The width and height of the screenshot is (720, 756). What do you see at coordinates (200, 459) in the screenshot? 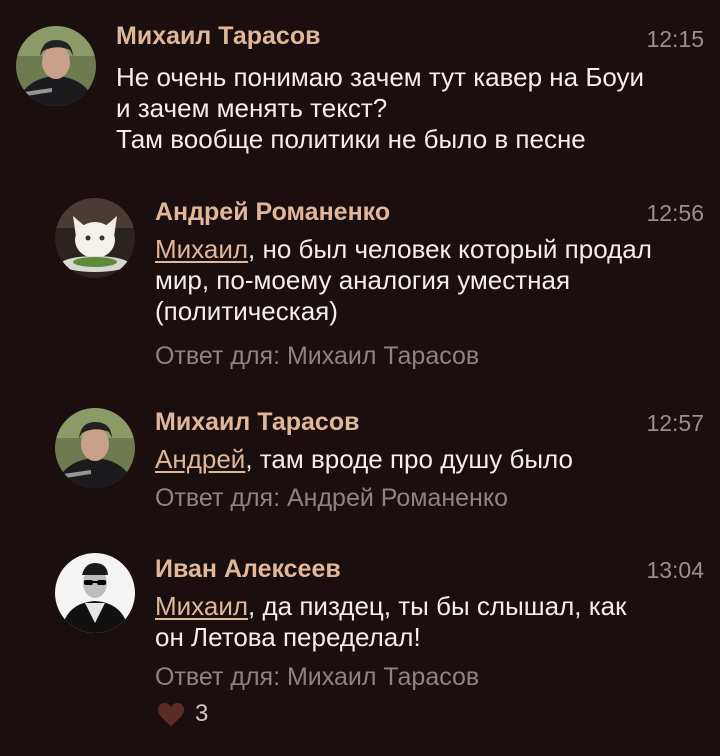
I see `mention-link: Андрей` at bounding box center [200, 459].